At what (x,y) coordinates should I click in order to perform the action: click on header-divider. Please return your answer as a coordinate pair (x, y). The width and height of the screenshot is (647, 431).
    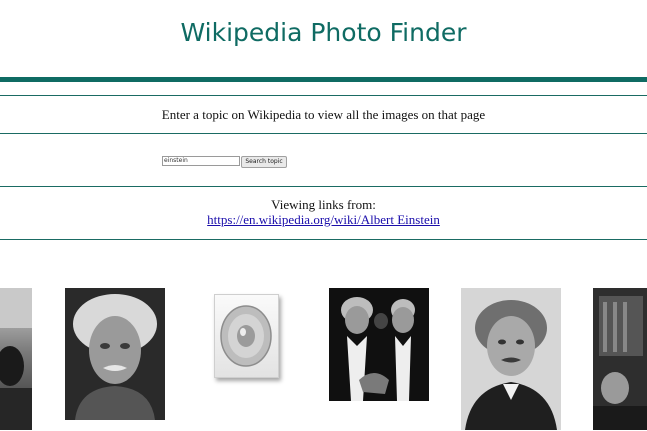
    Looking at the image, I should click on (323, 79).